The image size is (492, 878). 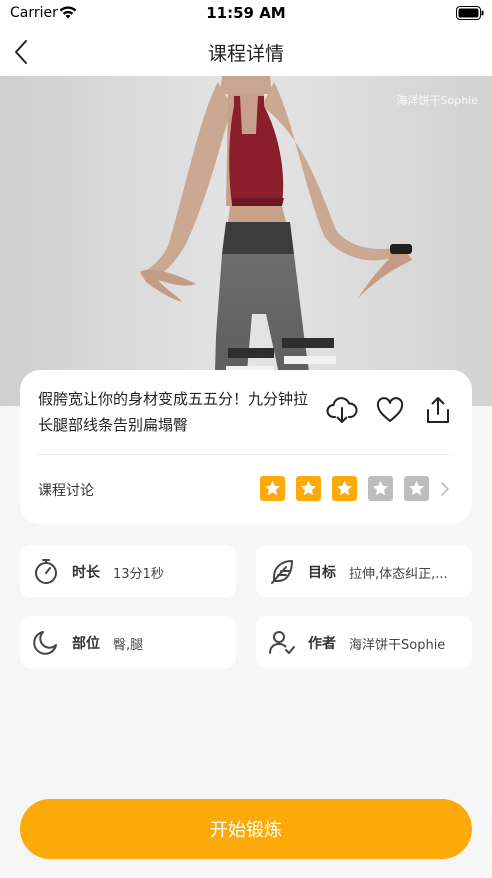 What do you see at coordinates (128, 645) in the screenshot?
I see `body-part-value: 臀,腿` at bounding box center [128, 645].